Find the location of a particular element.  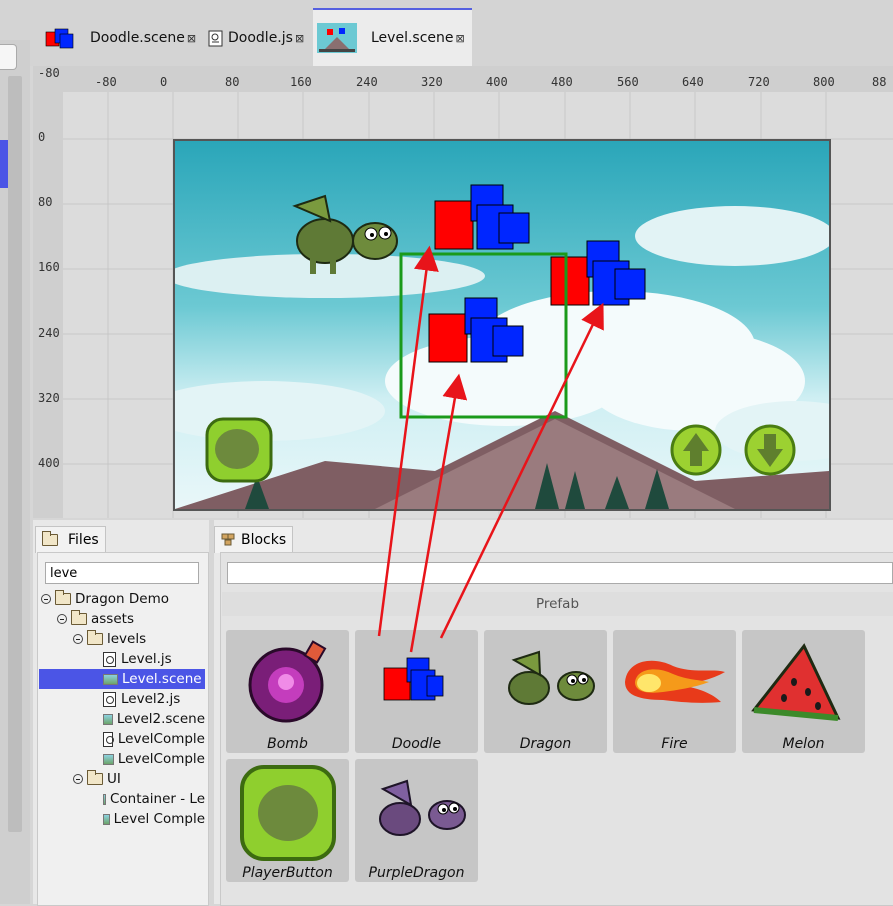

blocks-tab: Blocks is located at coordinates (254, 539).